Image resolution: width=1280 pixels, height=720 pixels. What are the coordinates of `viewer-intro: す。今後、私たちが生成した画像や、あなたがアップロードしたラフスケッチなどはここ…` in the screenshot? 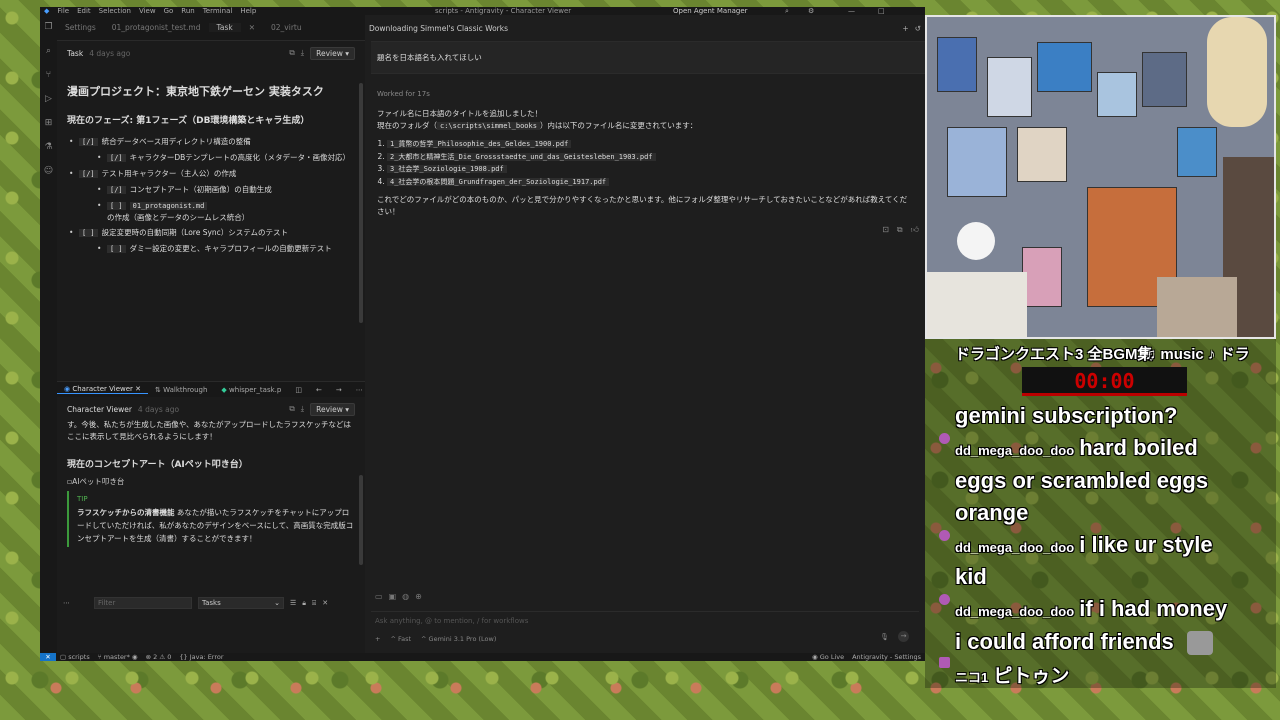 It's located at (209, 430).